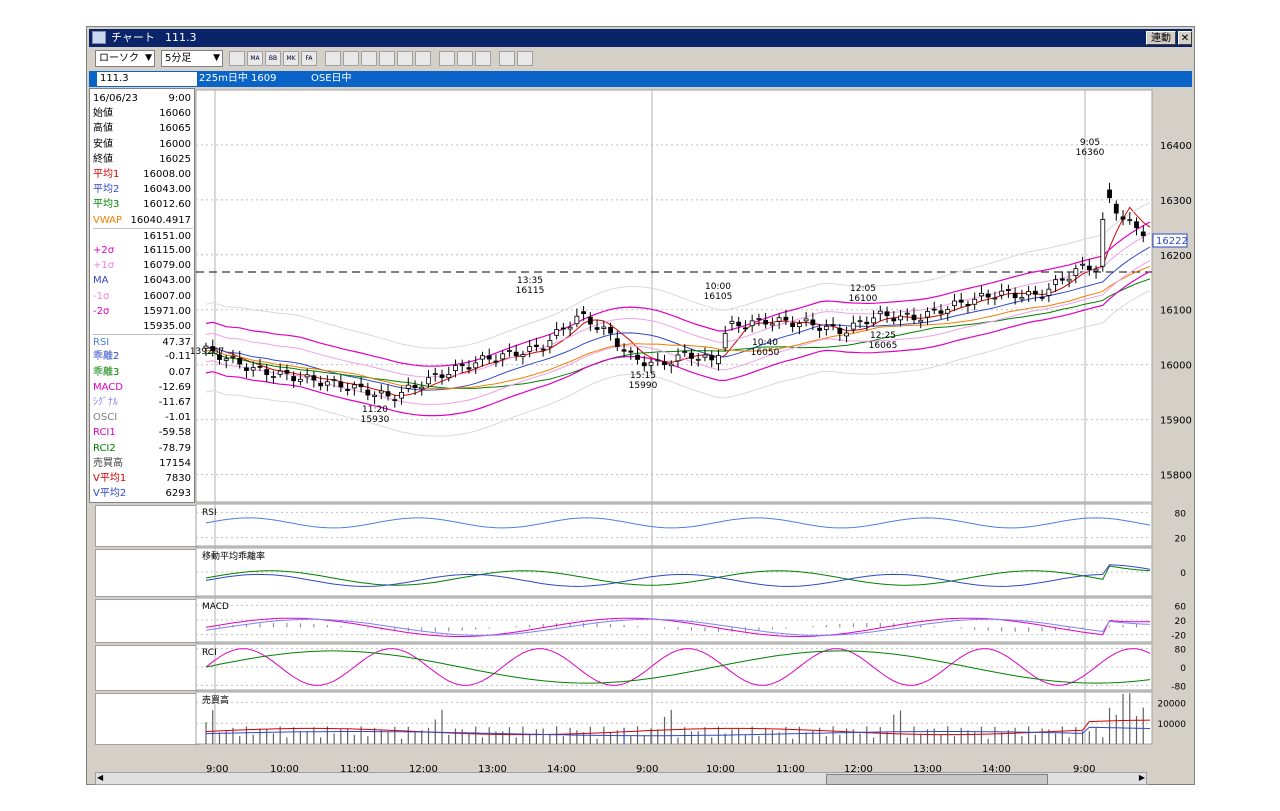 This screenshot has height=811, width=1280. I want to click on annotation-price: 16100, so click(863, 299).